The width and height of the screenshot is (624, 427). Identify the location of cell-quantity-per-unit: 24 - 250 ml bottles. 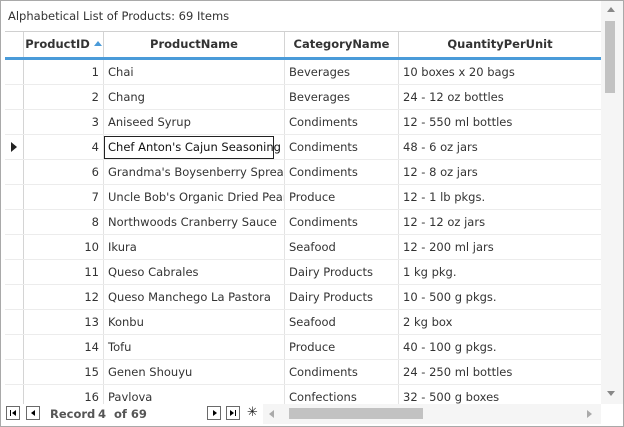
(500, 372).